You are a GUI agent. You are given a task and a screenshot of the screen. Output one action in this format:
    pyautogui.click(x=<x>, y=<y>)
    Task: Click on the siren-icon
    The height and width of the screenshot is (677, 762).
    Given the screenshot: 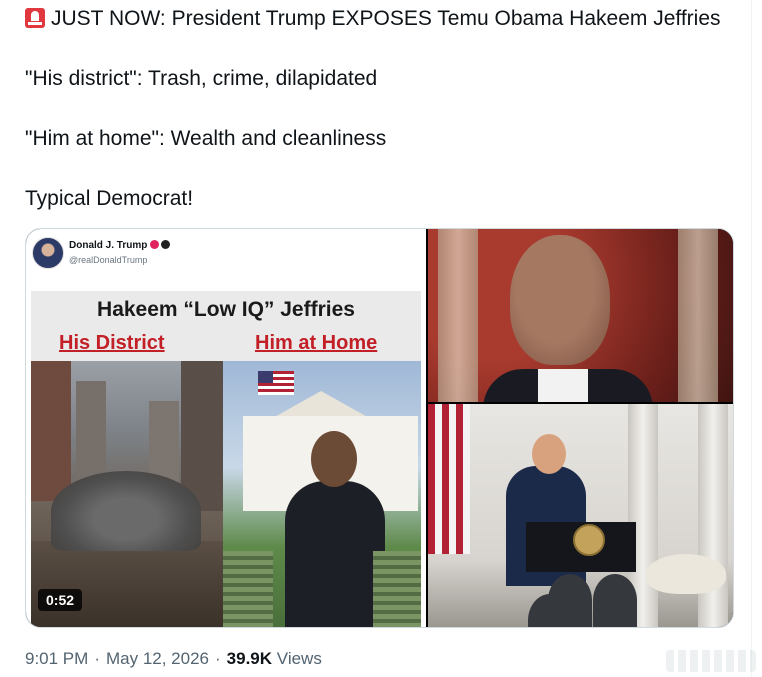 What is the action you would take?
    pyautogui.click(x=35, y=18)
    